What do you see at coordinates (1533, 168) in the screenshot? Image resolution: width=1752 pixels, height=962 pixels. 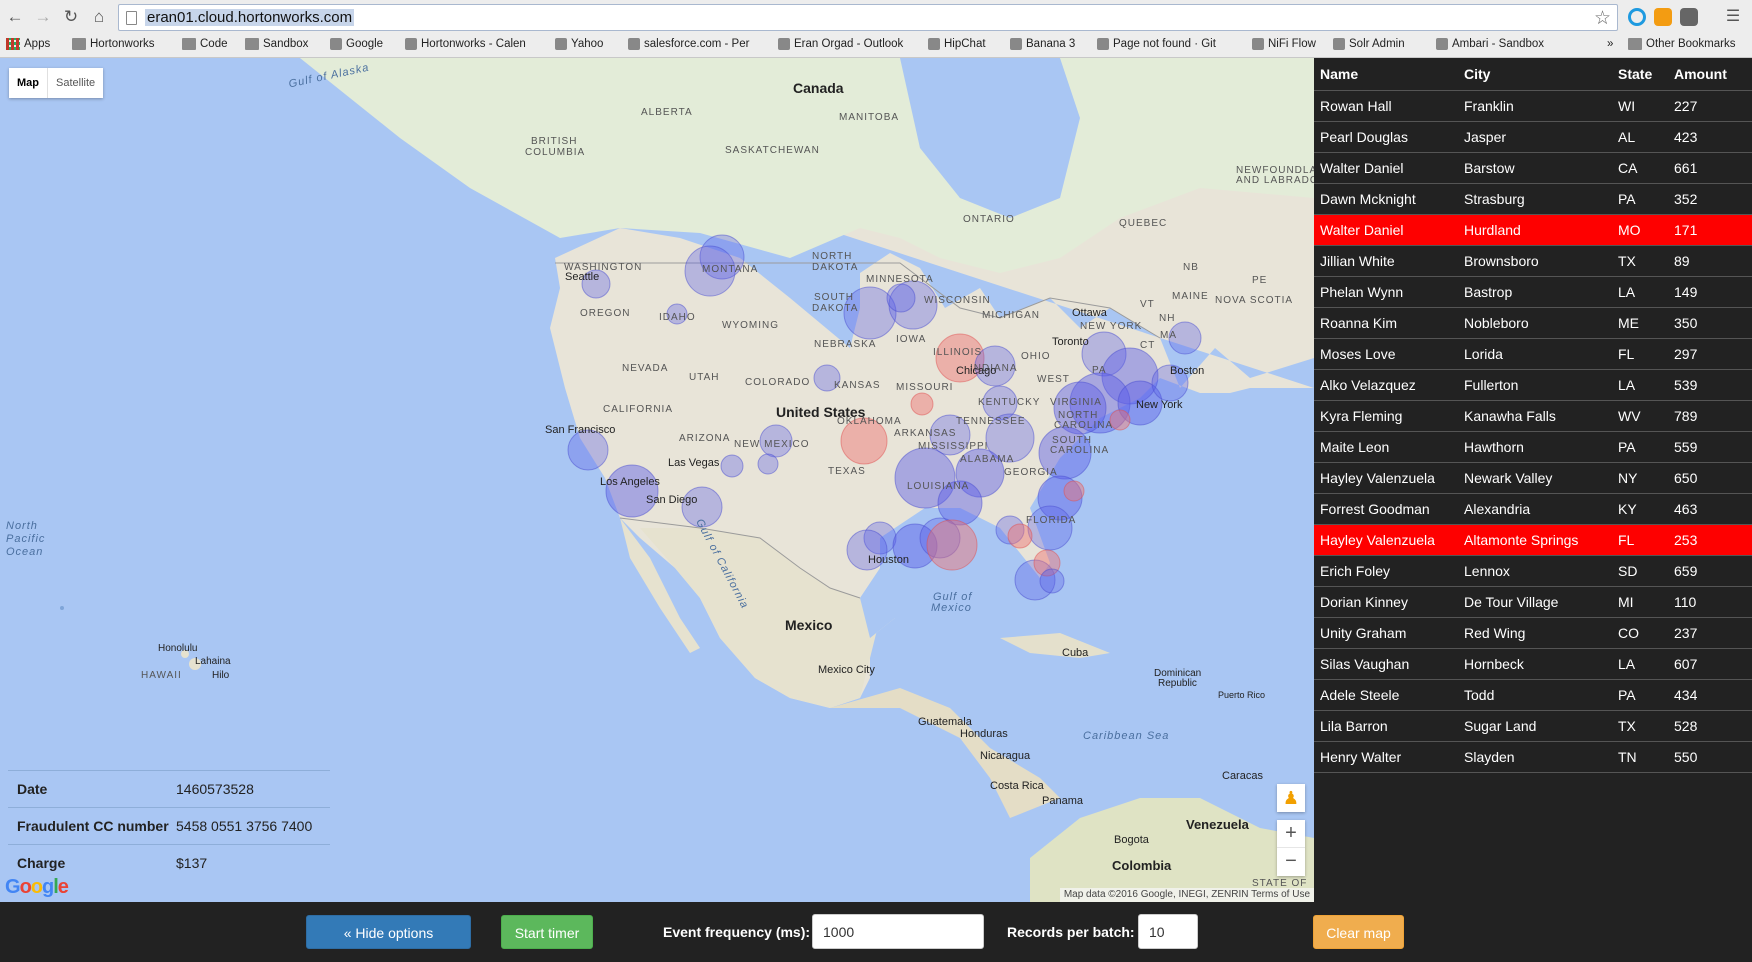 I see `table-row: Walter Daniel Barstow CA 661` at bounding box center [1533, 168].